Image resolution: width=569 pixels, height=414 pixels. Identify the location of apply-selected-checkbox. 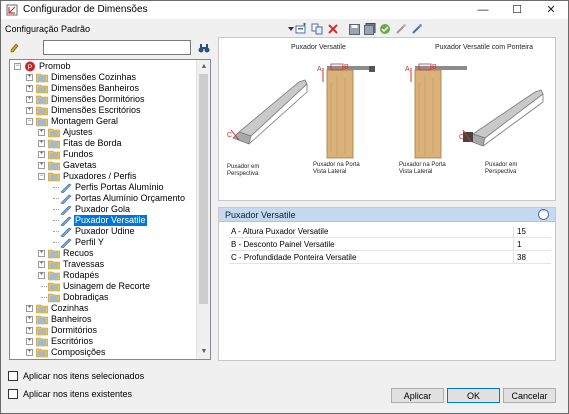
(13, 376).